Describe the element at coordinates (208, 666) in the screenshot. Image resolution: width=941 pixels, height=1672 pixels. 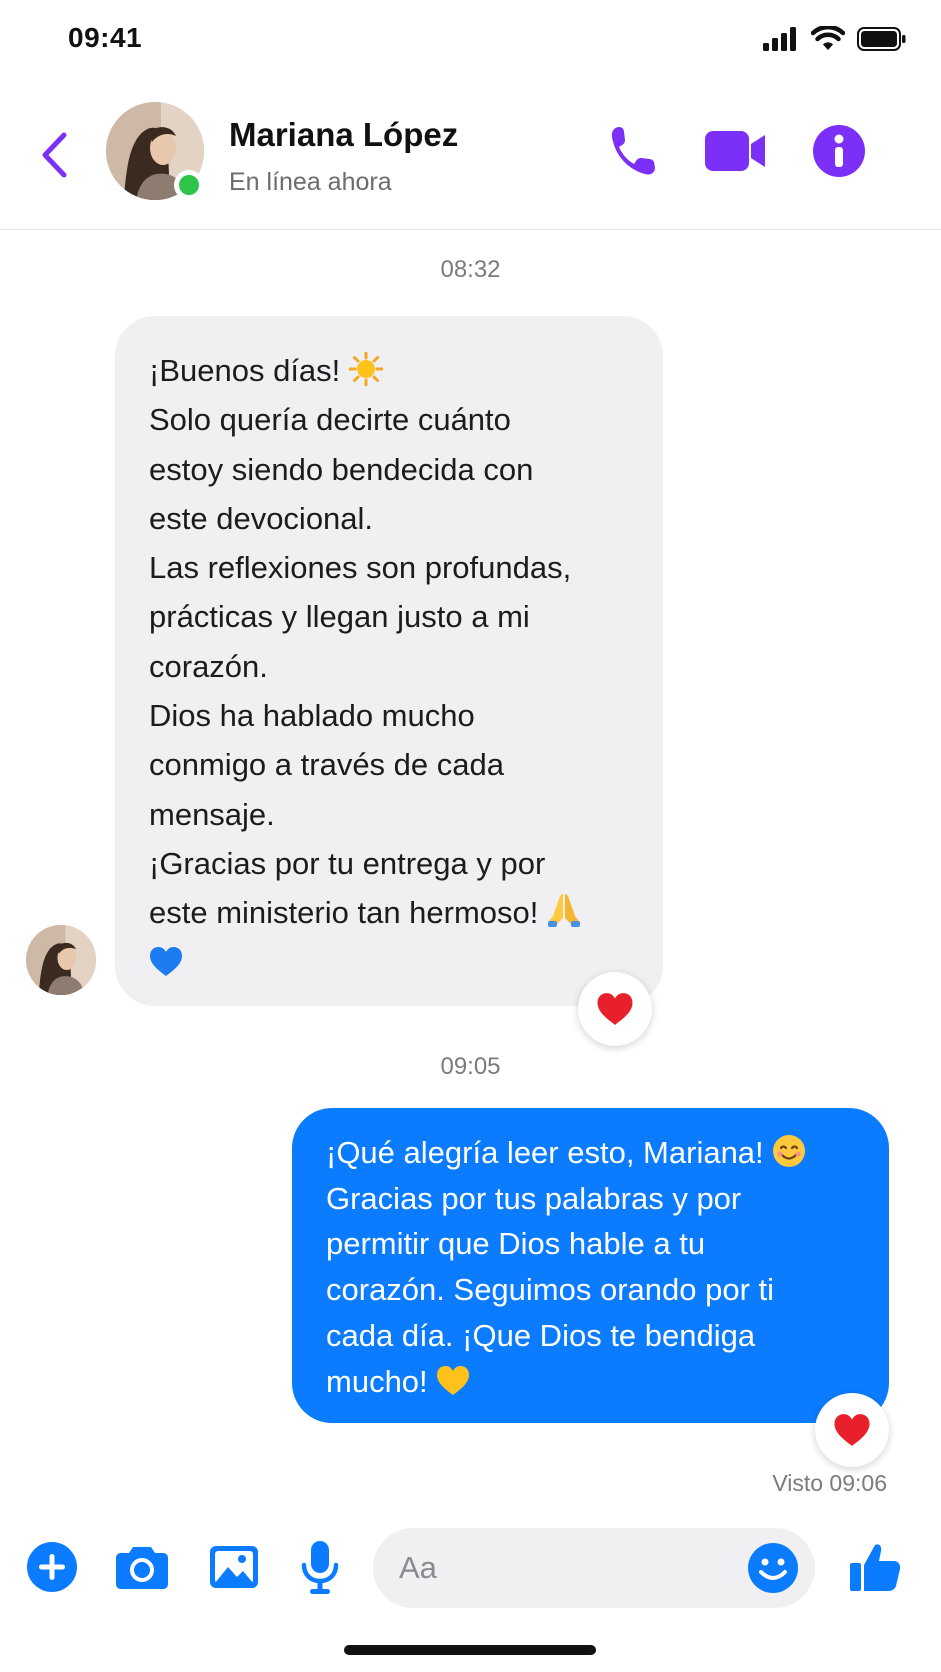
I see `message-line: corazón.` at that location.